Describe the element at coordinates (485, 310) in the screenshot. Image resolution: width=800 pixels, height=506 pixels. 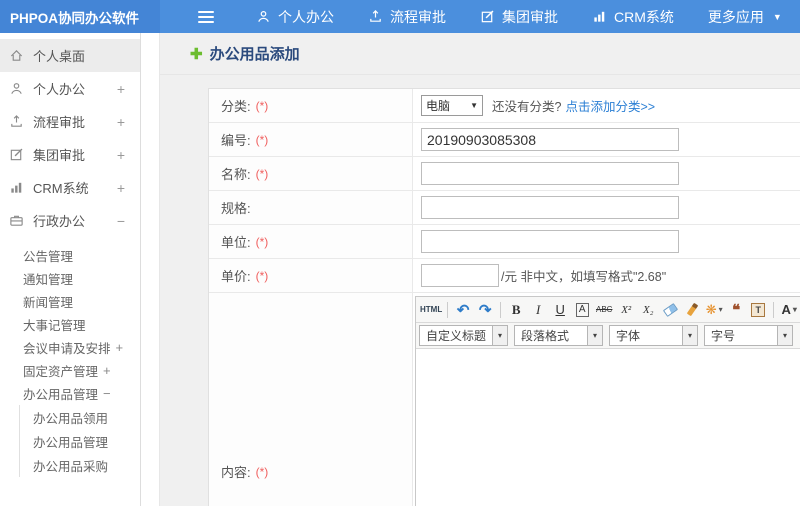
I see `redo-icon: ↷` at that location.